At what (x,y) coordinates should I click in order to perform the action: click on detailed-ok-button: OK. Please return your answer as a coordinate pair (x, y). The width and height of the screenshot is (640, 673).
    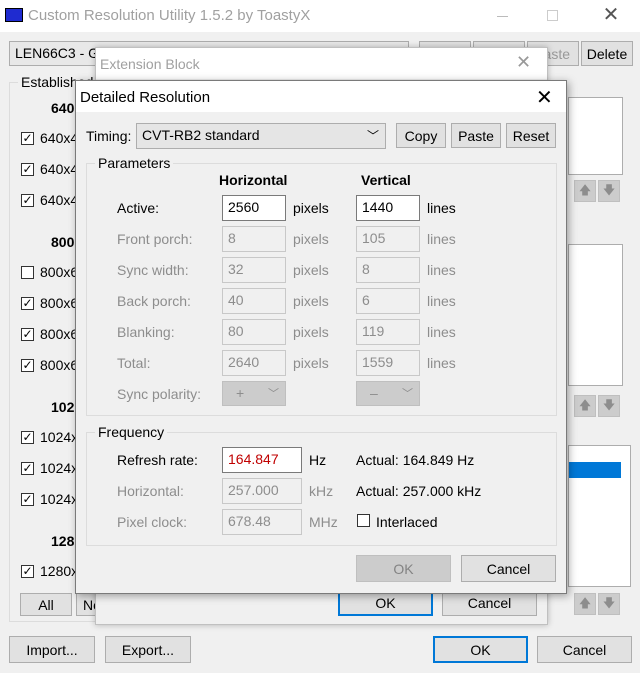
    Looking at the image, I should click on (403, 568).